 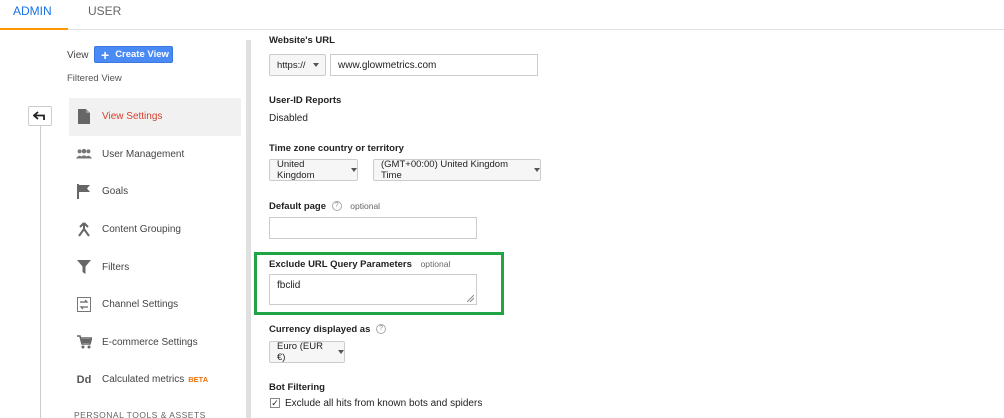 I want to click on scrollbar, so click(x=248, y=229).